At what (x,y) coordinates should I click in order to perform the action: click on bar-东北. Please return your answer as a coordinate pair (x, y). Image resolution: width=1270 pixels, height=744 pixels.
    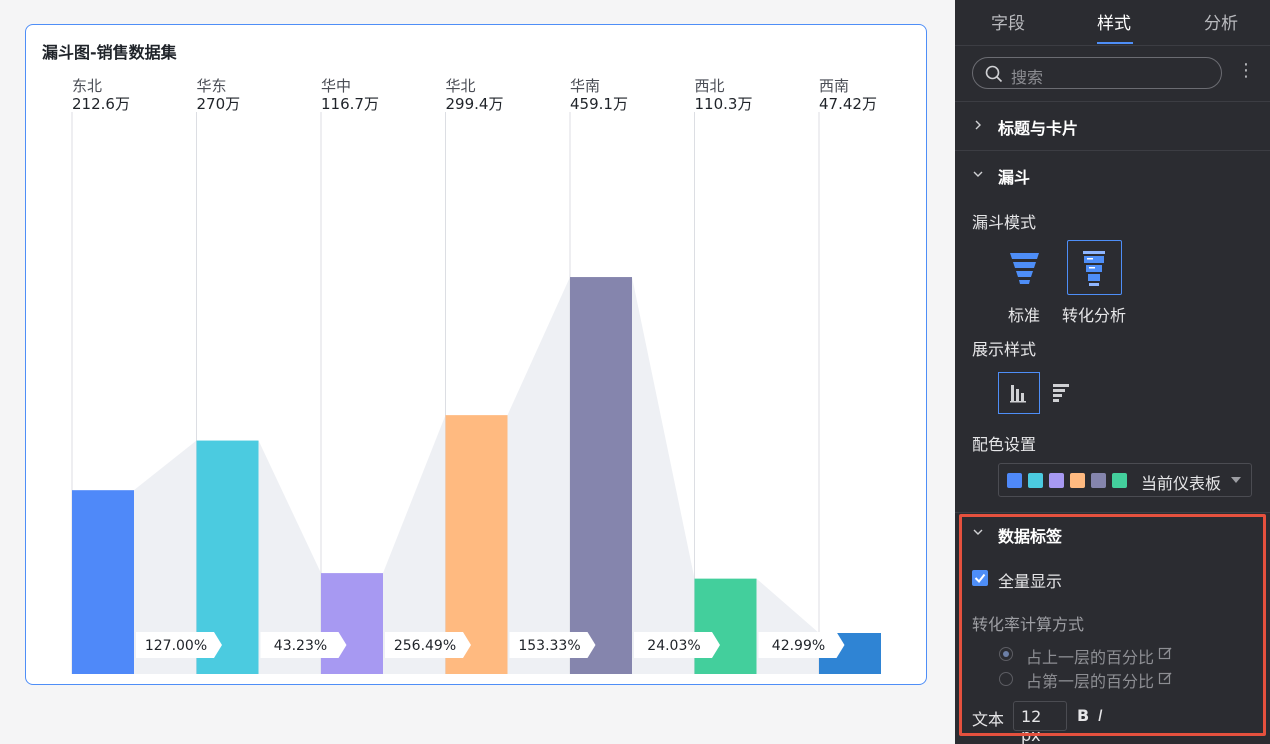
    Looking at the image, I should click on (103, 582).